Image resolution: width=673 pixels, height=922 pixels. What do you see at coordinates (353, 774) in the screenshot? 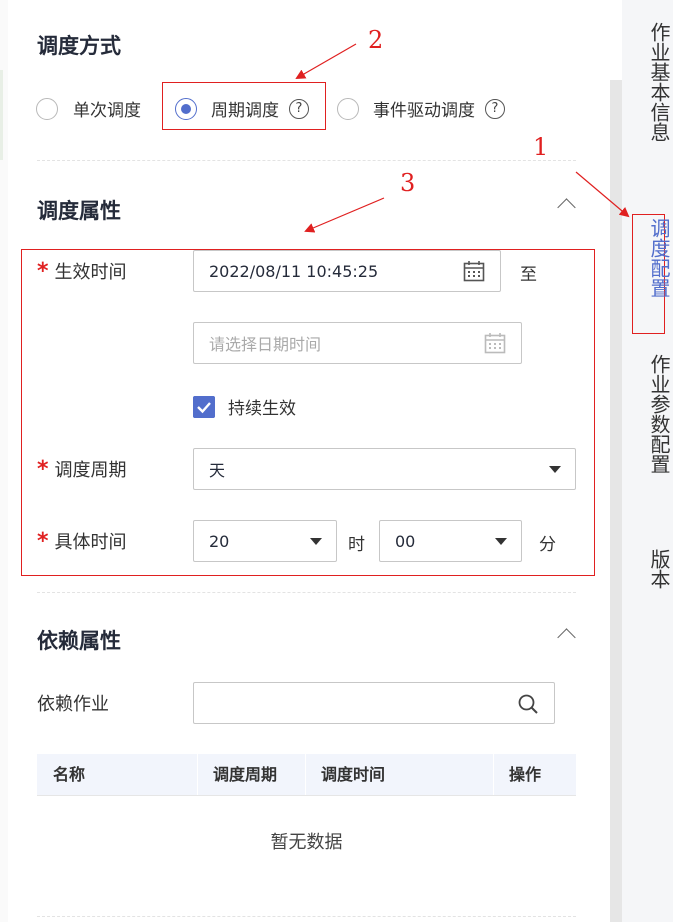
I see `col-time: 调度时间` at bounding box center [353, 774].